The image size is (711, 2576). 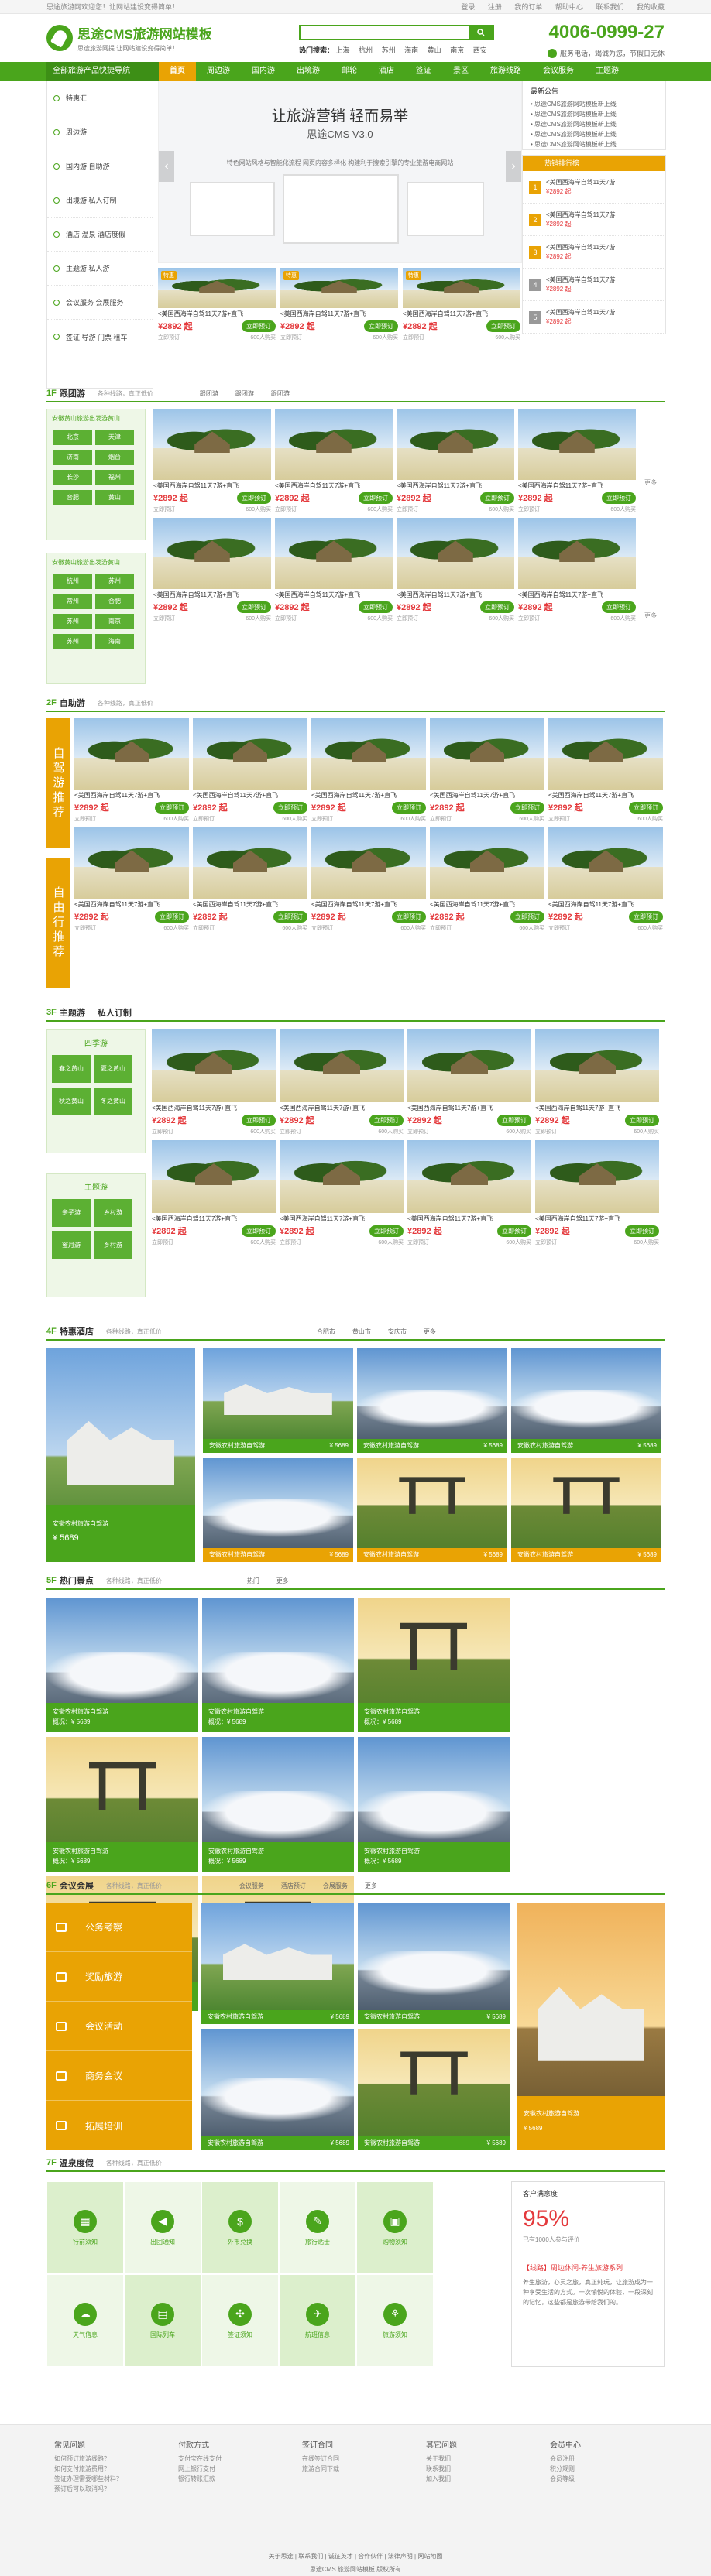 What do you see at coordinates (120, 1455) in the screenshot?
I see `hotel-feature-image: 安徽农村旅游自驾游 ¥ 5689` at bounding box center [120, 1455].